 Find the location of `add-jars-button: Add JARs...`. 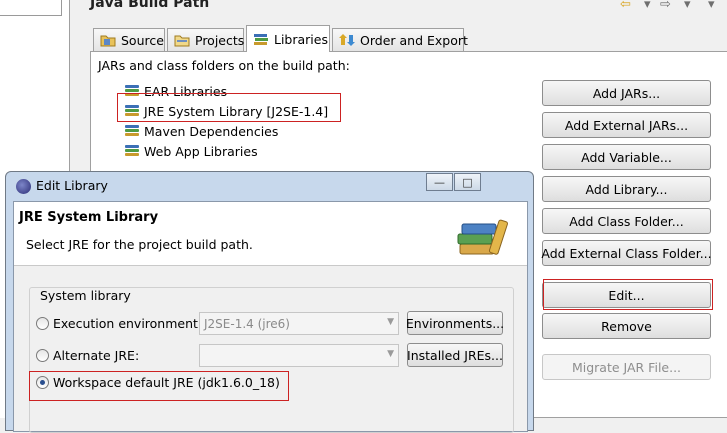

add-jars-button: Add JARs... is located at coordinates (626, 93).